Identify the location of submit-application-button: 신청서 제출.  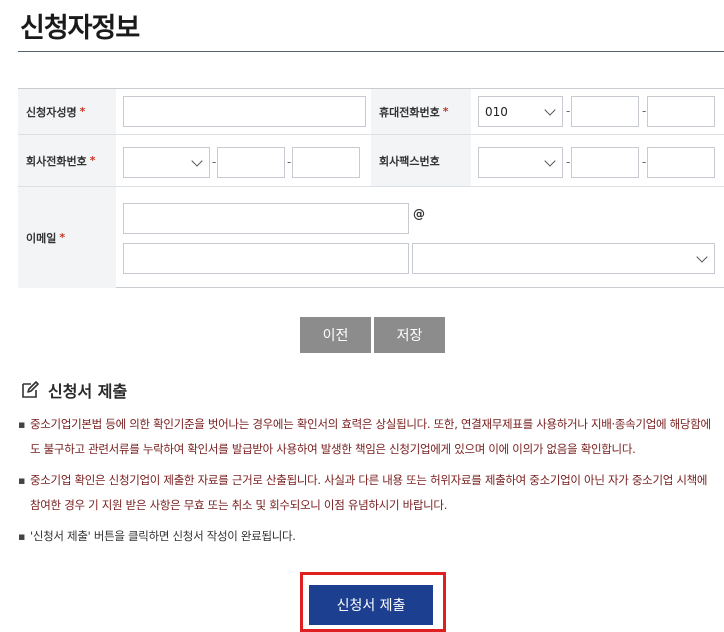
(371, 605).